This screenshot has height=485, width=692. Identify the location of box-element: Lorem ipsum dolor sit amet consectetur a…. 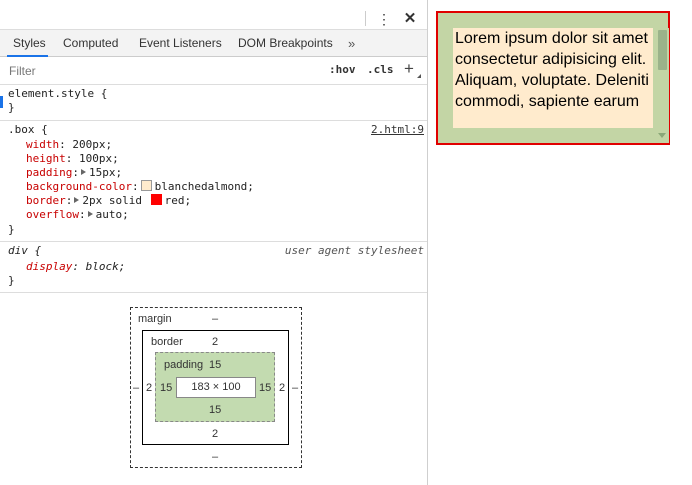
(553, 78).